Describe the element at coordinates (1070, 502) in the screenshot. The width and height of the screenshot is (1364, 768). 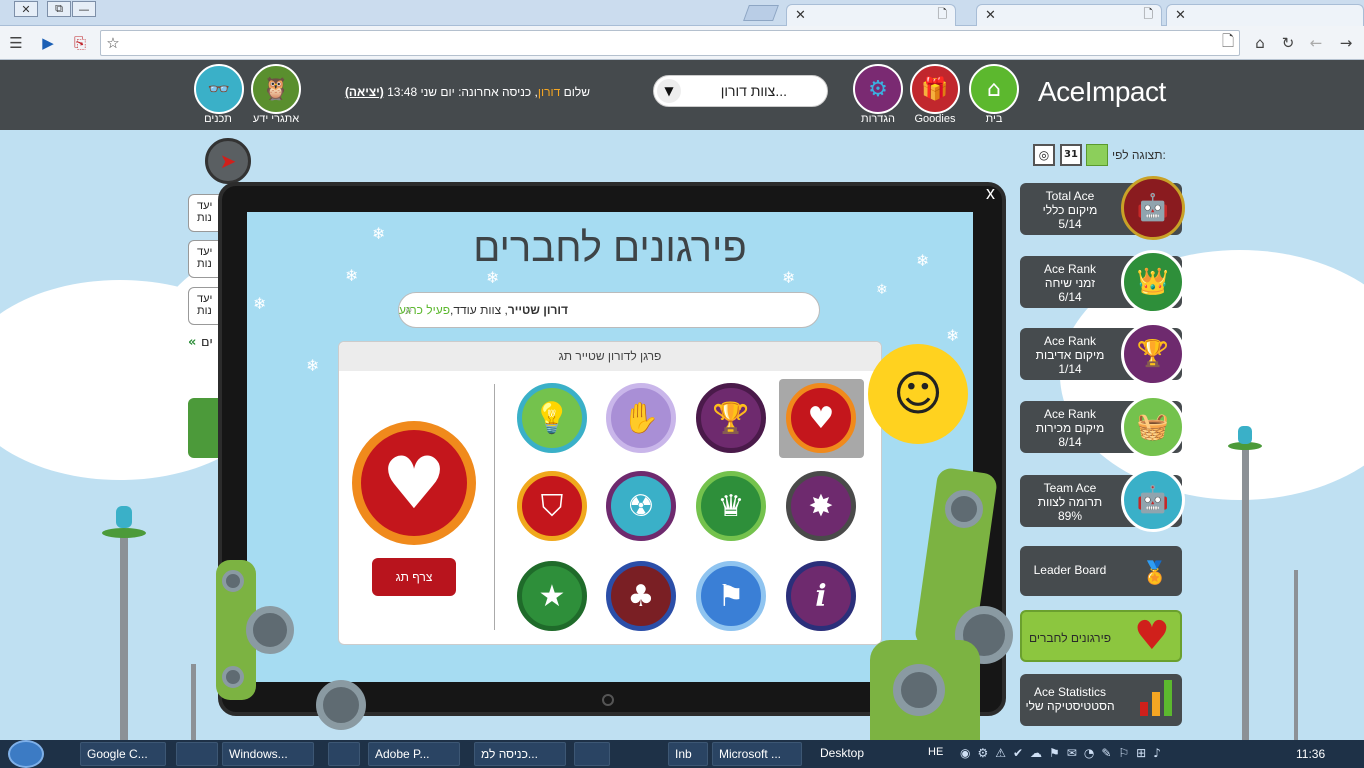
I see `rank-subtitle: תרומה לצוות` at that location.